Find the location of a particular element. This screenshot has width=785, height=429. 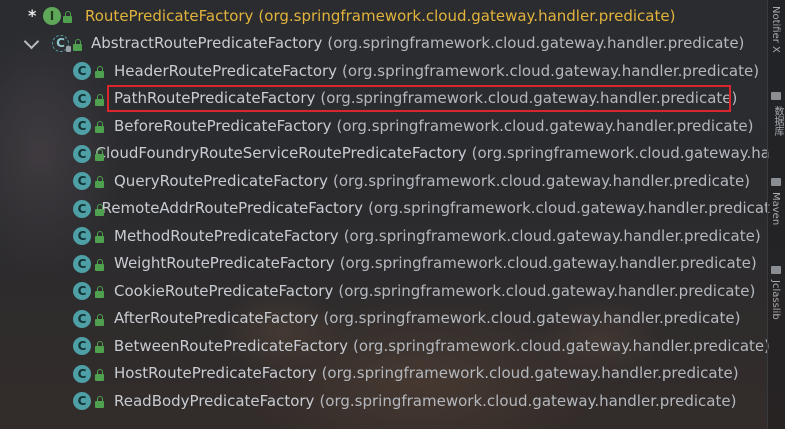

jclasslib-icon is located at coordinates (776, 270).